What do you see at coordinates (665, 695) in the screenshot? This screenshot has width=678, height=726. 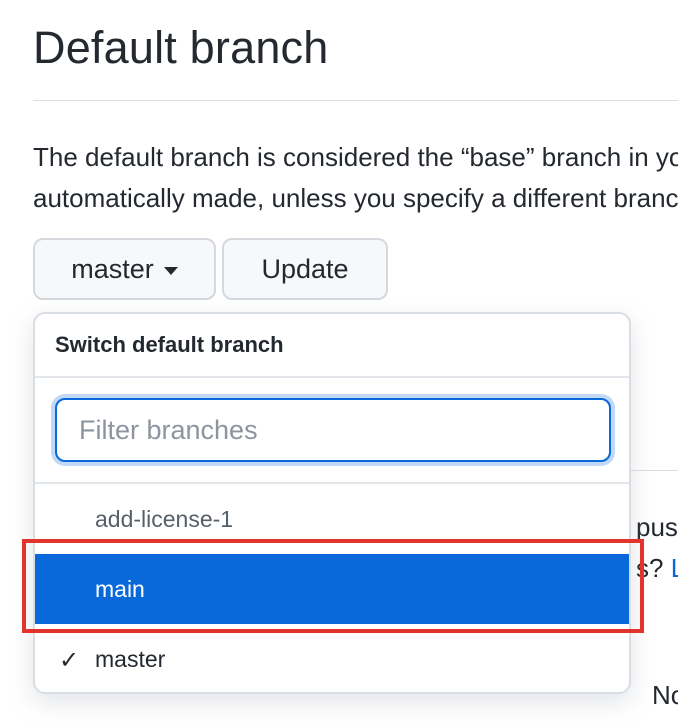 I see `background-text-fragment: No` at bounding box center [665, 695].